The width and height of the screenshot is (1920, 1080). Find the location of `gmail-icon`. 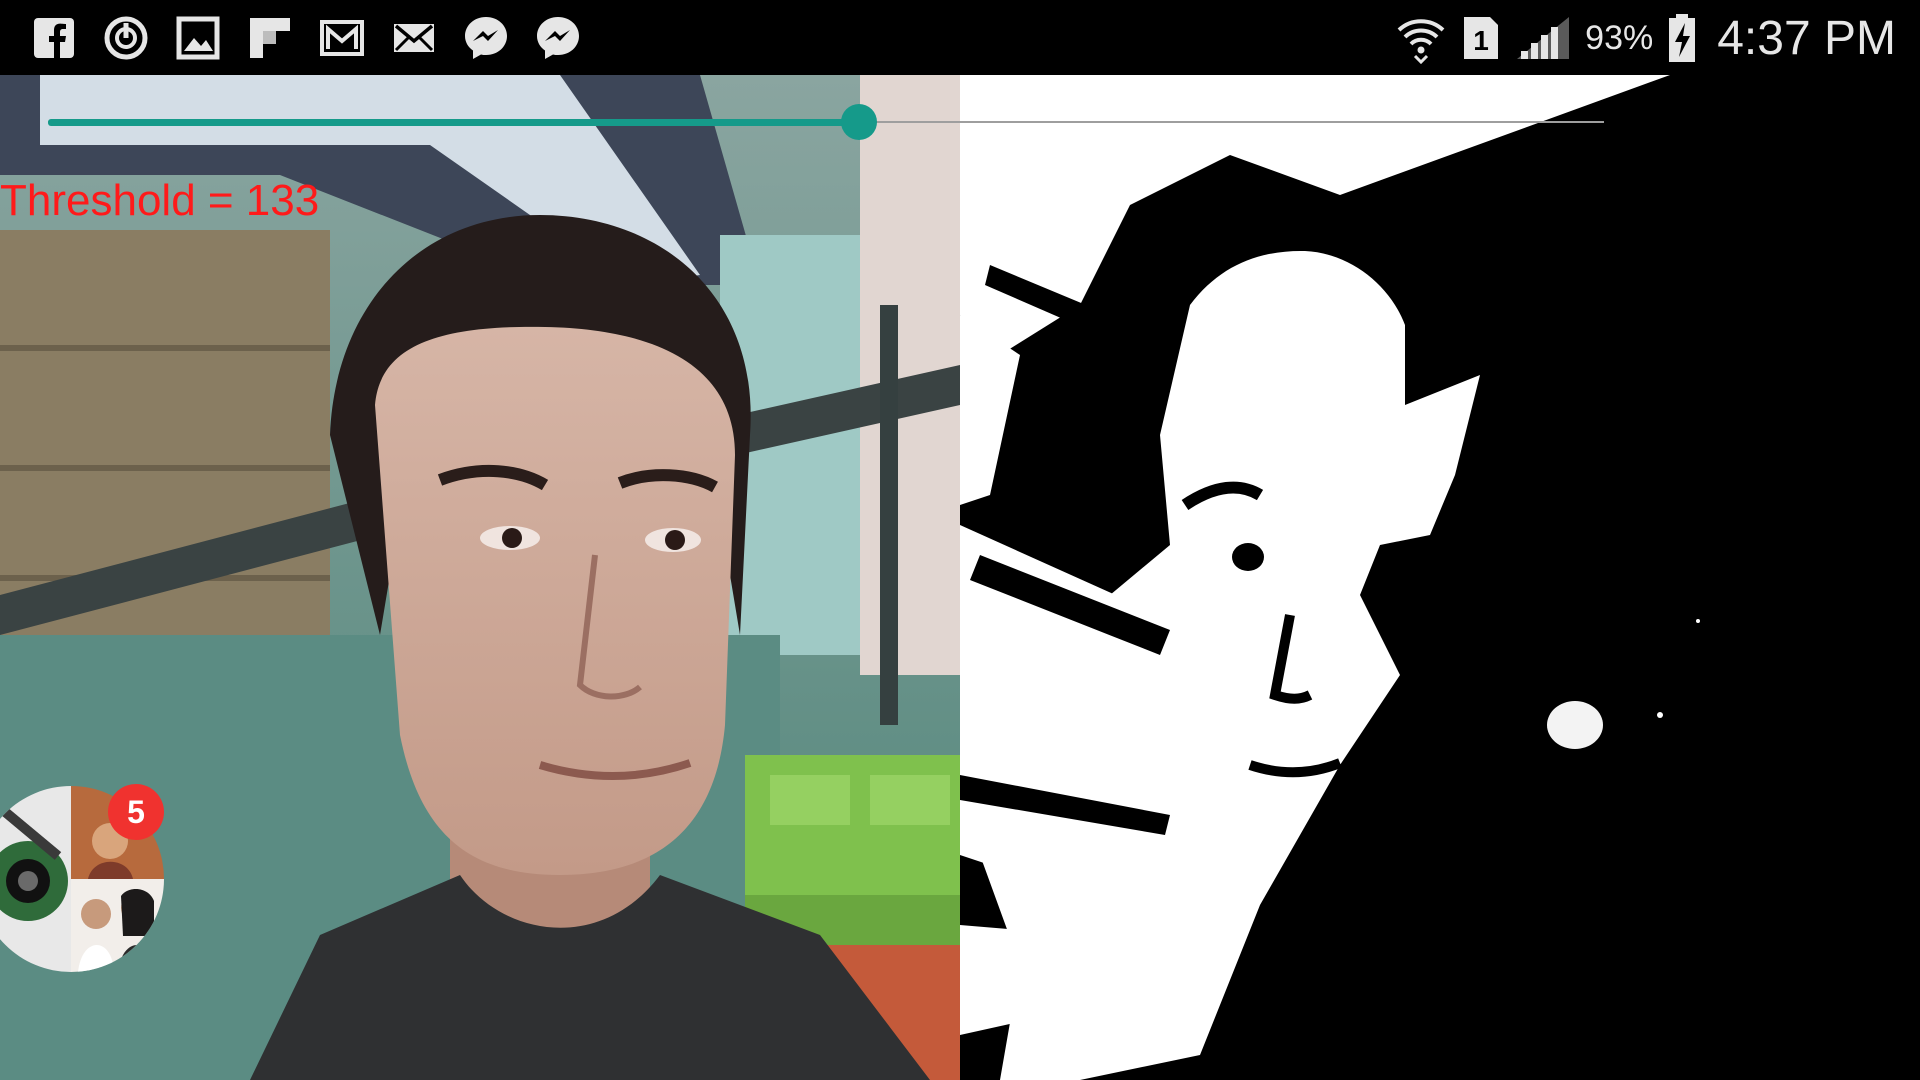

gmail-icon is located at coordinates (342, 38).